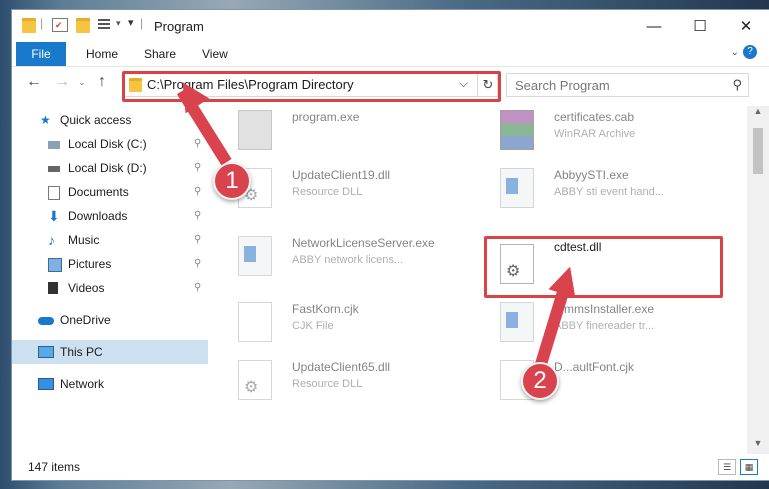 This screenshot has height=489, width=769. I want to click on sidebar-item-pictures: Pictures ⚲, so click(110, 264).